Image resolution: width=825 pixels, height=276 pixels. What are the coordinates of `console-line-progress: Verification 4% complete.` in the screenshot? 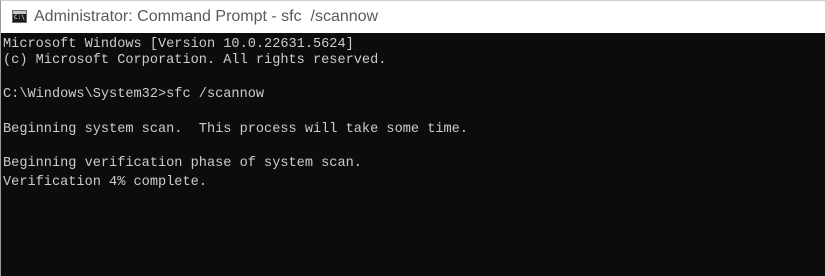 It's located at (105, 182).